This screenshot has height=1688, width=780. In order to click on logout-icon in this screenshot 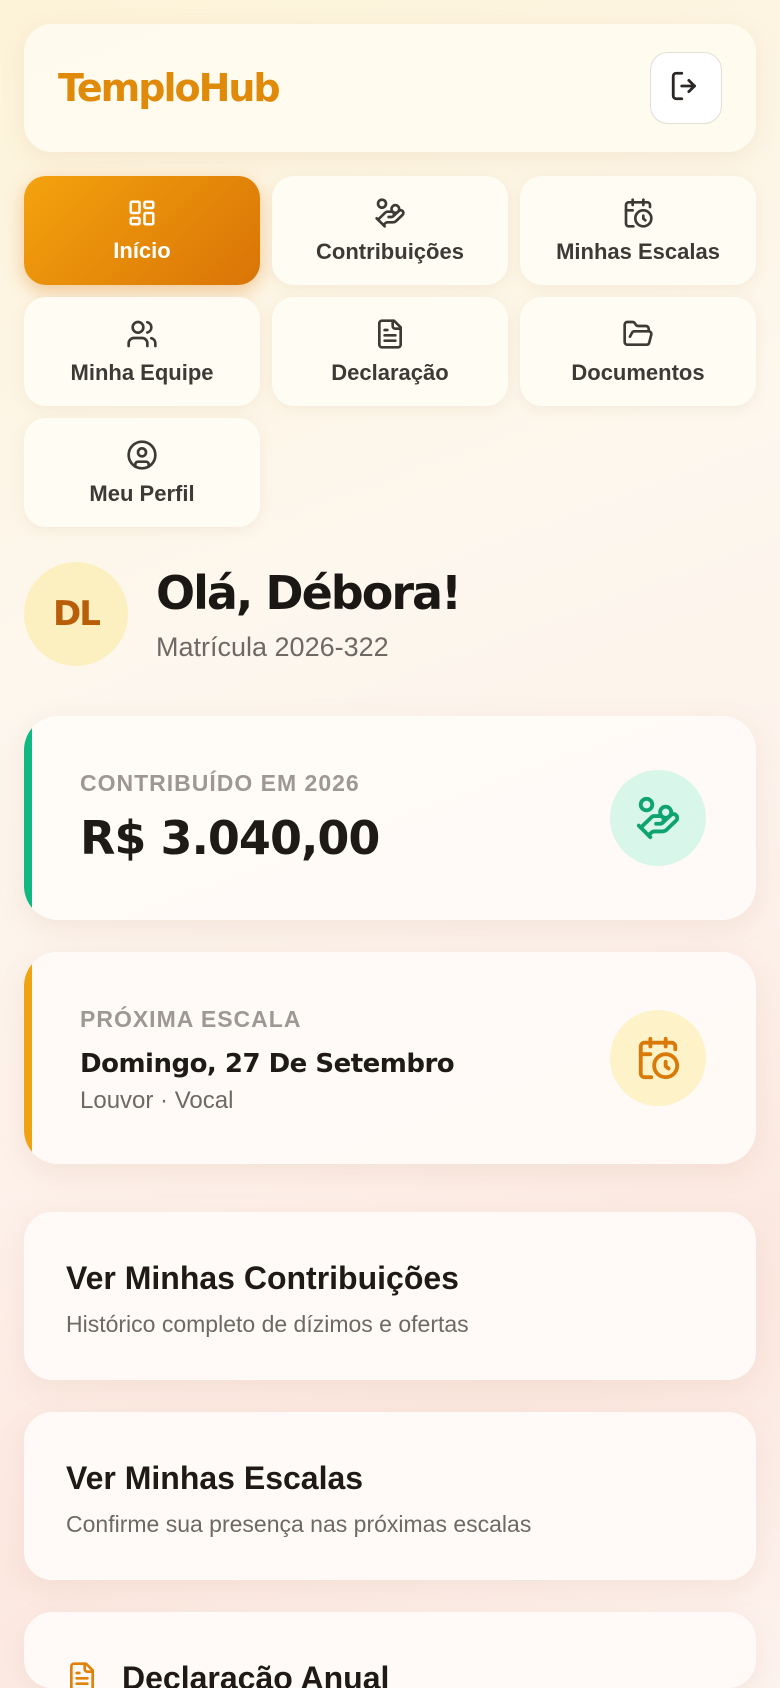, I will do `click(686, 88)`.